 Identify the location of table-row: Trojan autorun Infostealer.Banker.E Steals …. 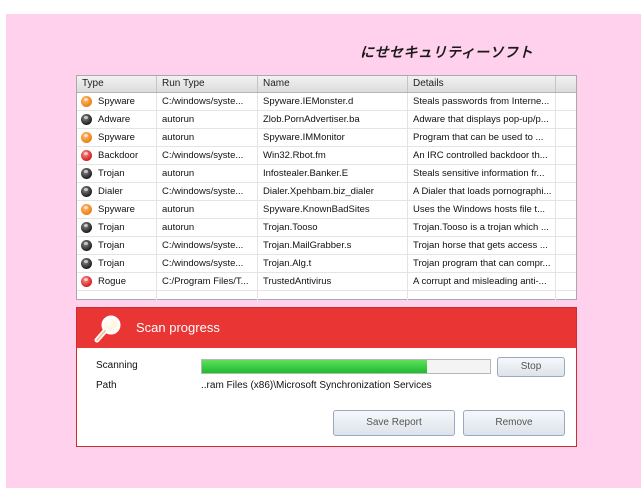
(326, 174).